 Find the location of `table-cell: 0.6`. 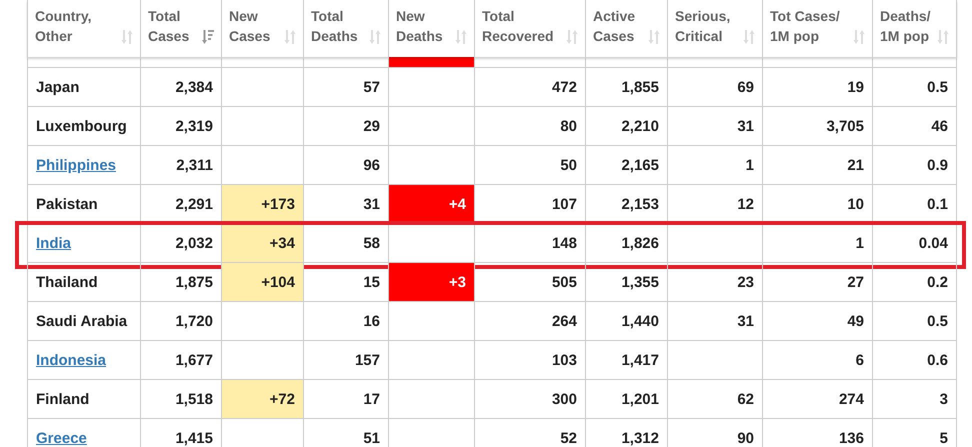

table-cell: 0.6 is located at coordinates (914, 360).